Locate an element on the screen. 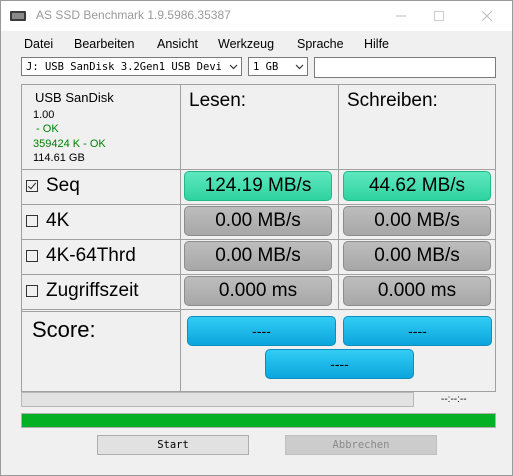 The image size is (513, 476). menu-datei: Datei is located at coordinates (38, 44).